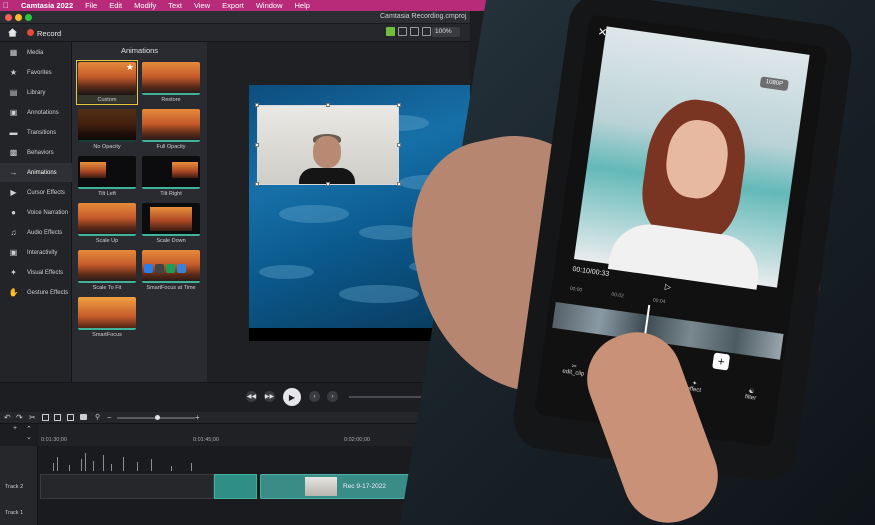 This screenshot has width=875, height=525. What do you see at coordinates (97, 417) in the screenshot?
I see `zoom-icon: ⚲` at bounding box center [97, 417].